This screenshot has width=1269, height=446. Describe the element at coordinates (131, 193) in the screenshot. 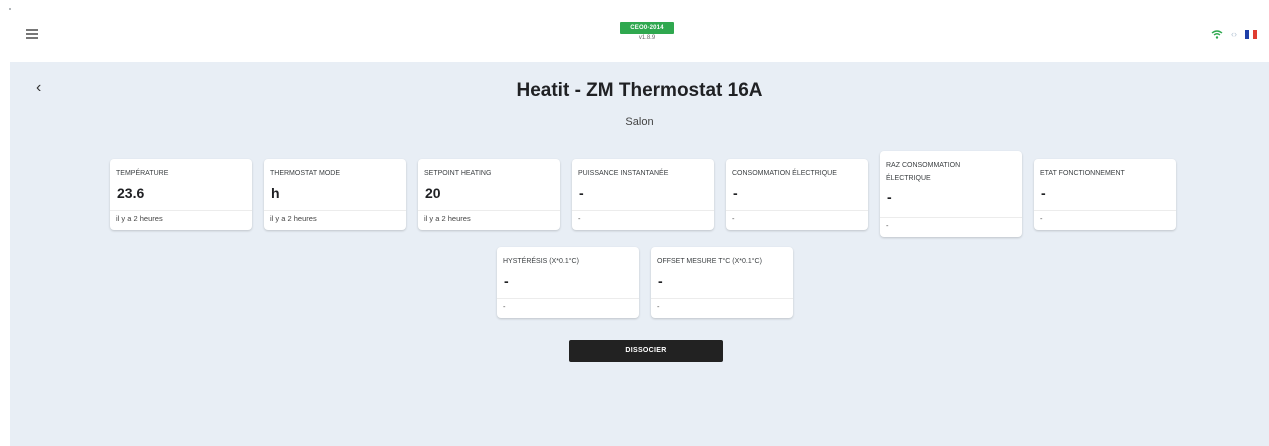

I see `card-value: 23.6` at that location.